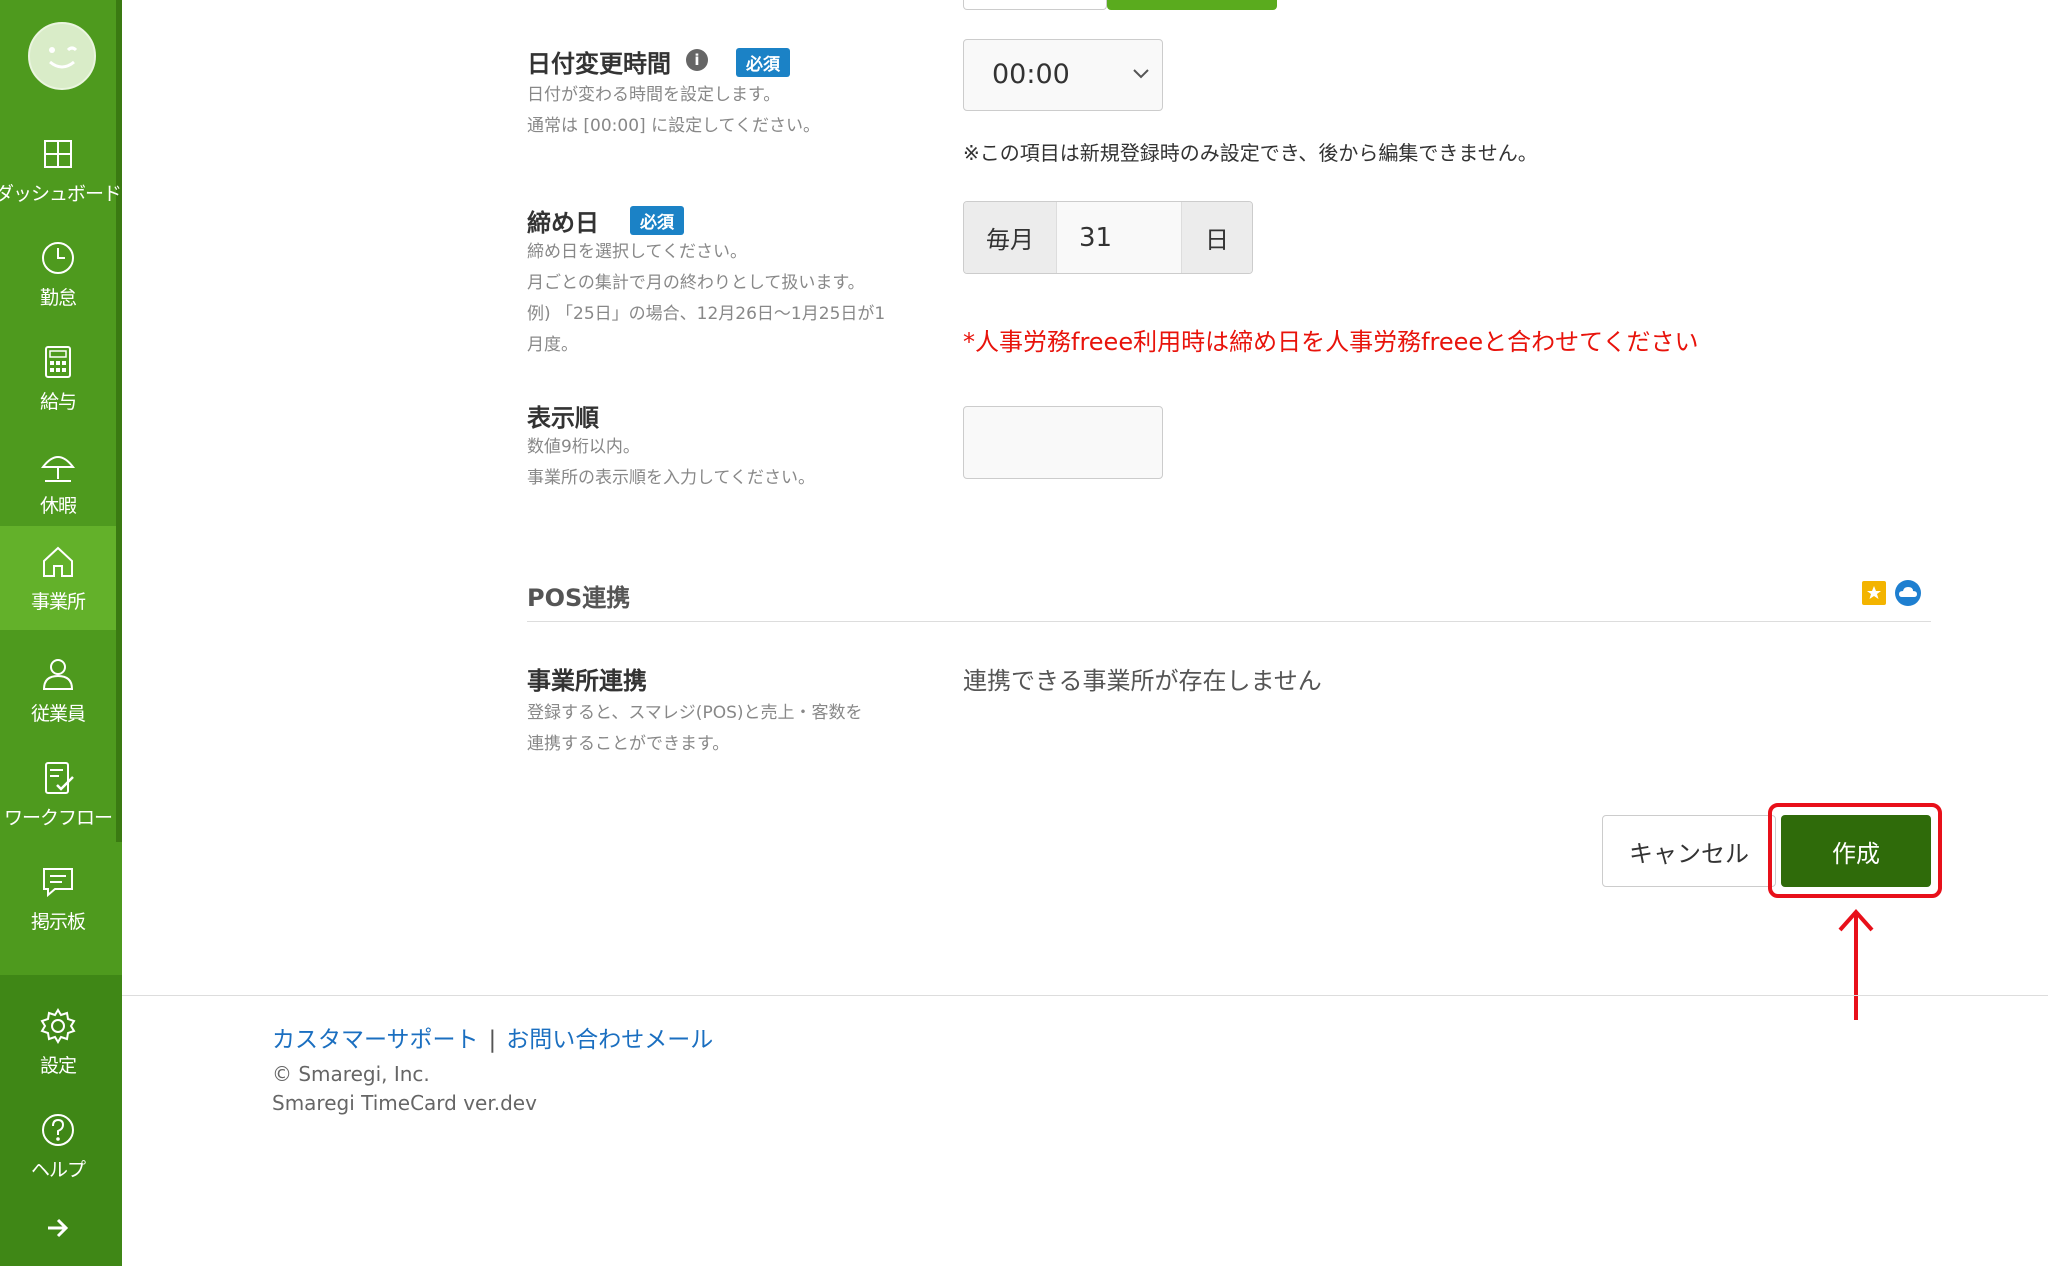  Describe the element at coordinates (1010, 237) in the screenshot. I see `closing-day-prefix: 毎月` at that location.